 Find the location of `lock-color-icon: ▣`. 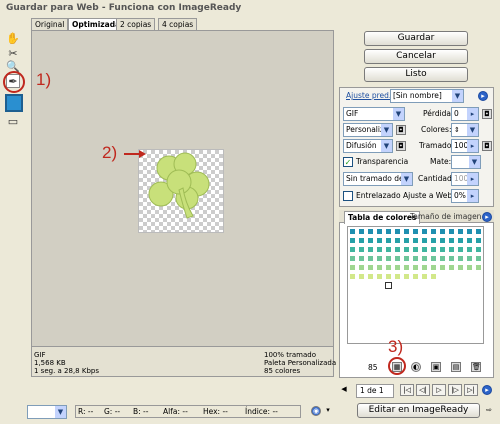

lock-color-icon: ▣ is located at coordinates (436, 367).